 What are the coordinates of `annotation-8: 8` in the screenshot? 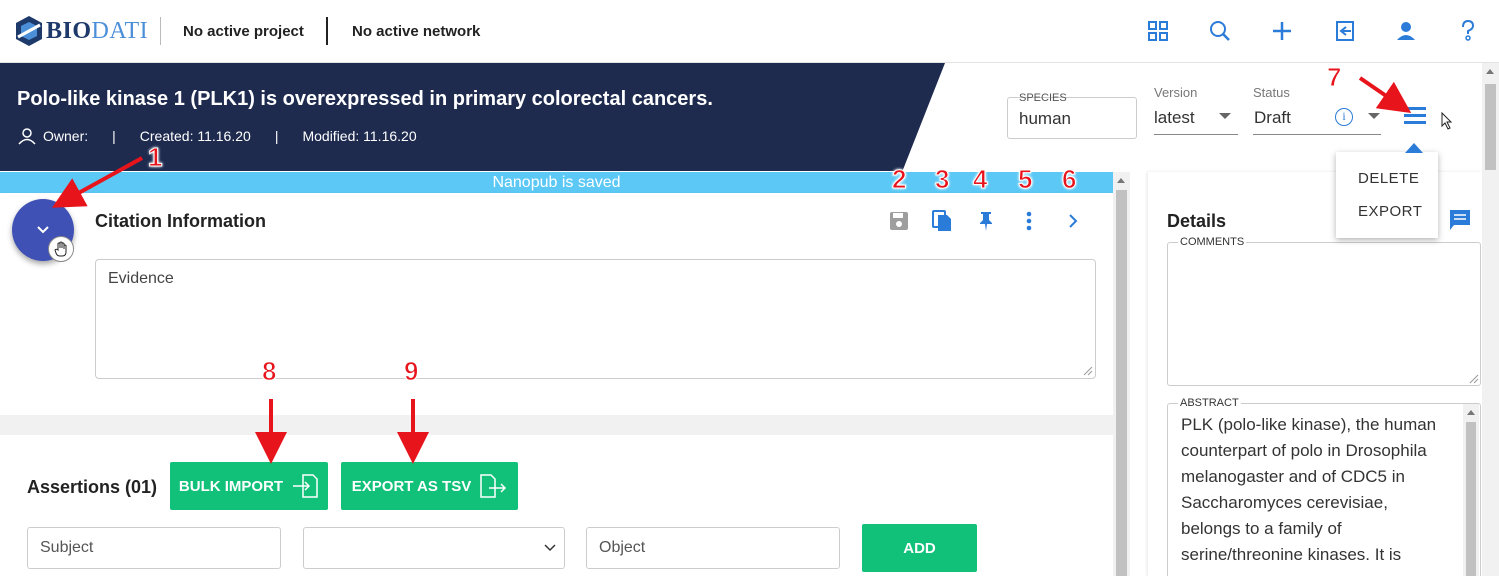 It's located at (269, 371).